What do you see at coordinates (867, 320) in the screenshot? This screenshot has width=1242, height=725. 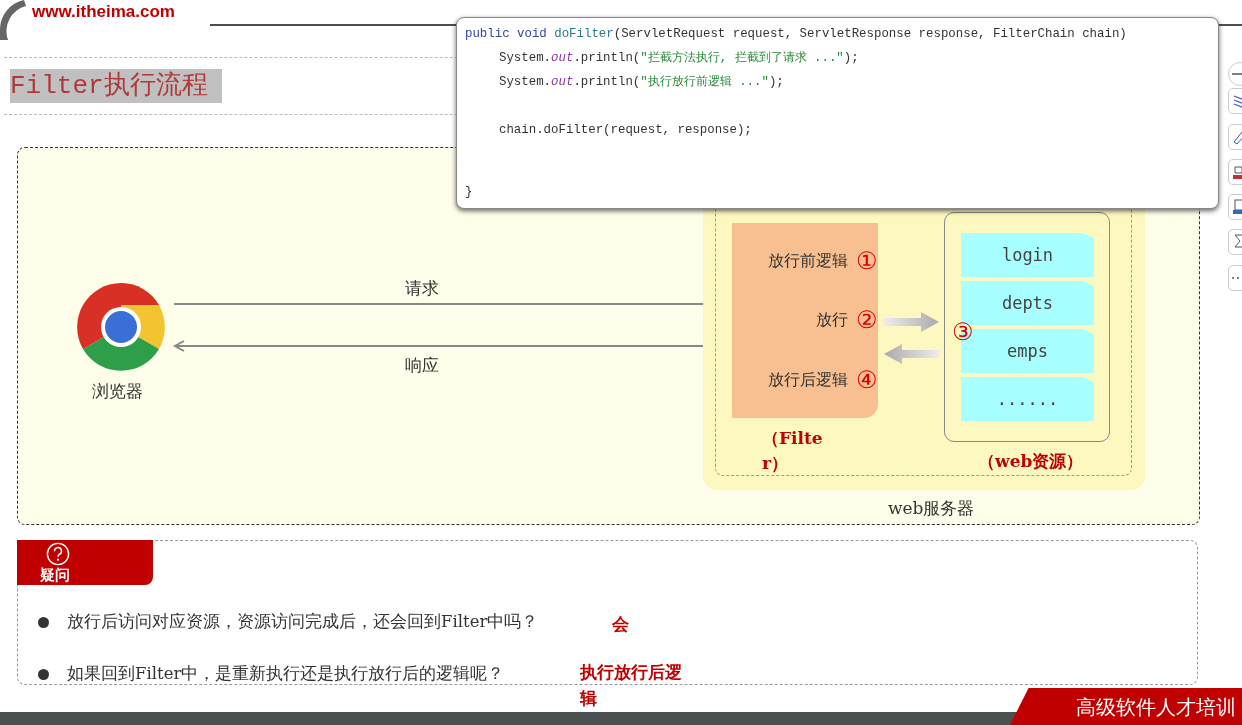 I see `step-number: ②` at bounding box center [867, 320].